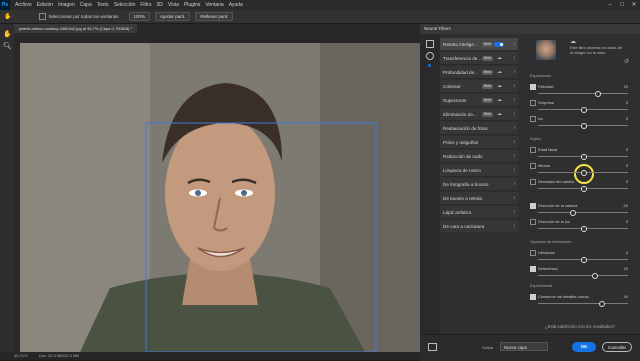 This screenshot has height=361, width=640. Describe the element at coordinates (584, 347) in the screenshot. I see `ok-button: OK` at that location.